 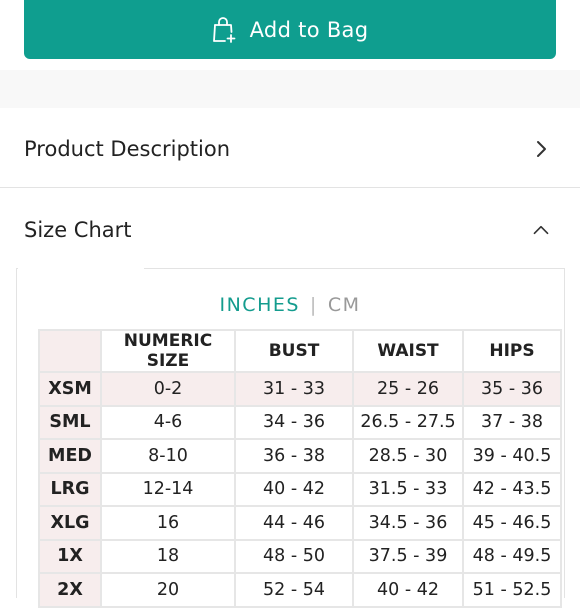 I want to click on table-cell: 34 - 36, so click(x=294, y=422).